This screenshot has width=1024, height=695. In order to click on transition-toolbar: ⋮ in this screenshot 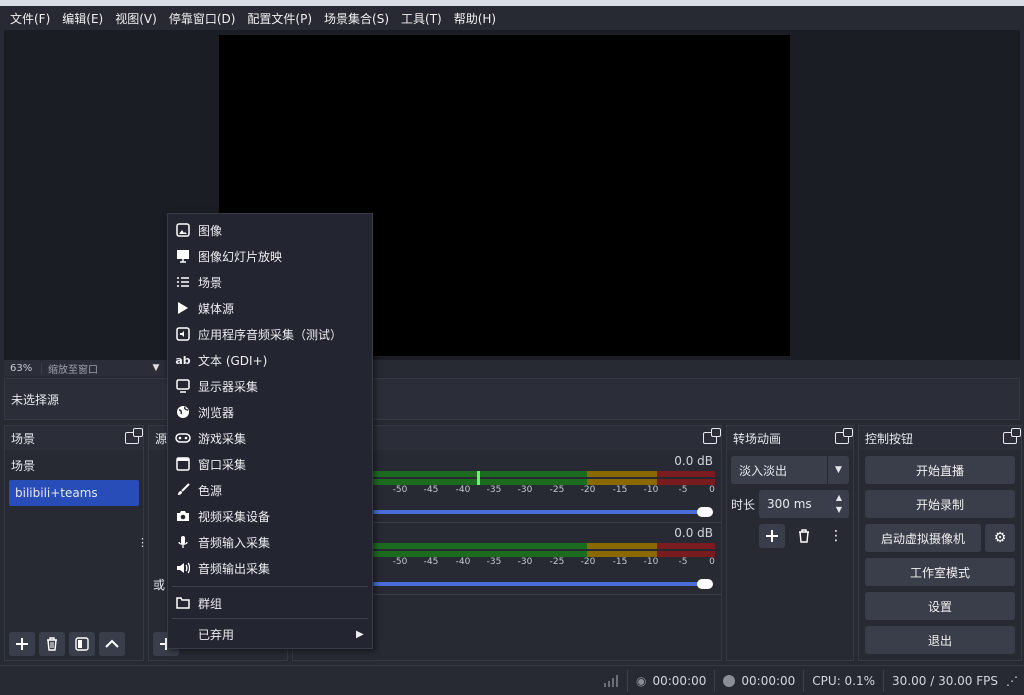, I will do `click(806, 536)`.